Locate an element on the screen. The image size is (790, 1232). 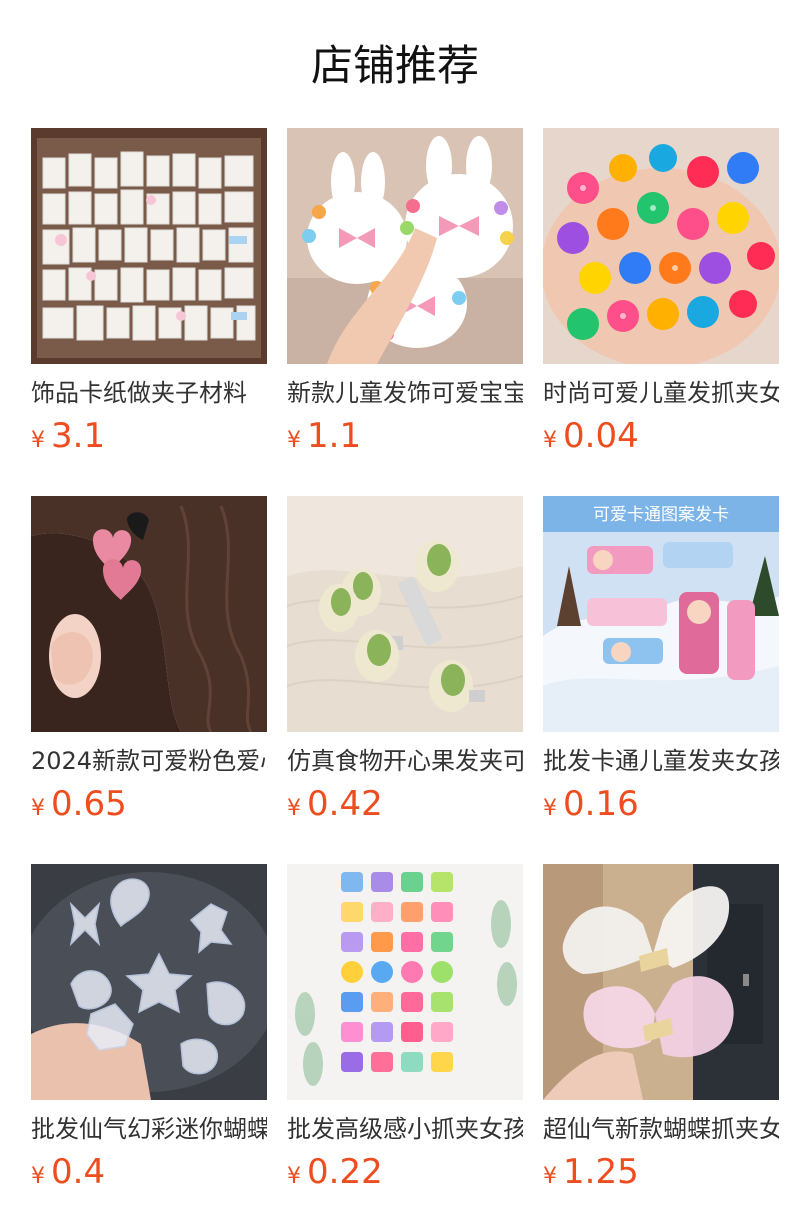
product-card: 饰品卡纸做夹子材料 ¥3.1 is located at coordinates (149, 298).